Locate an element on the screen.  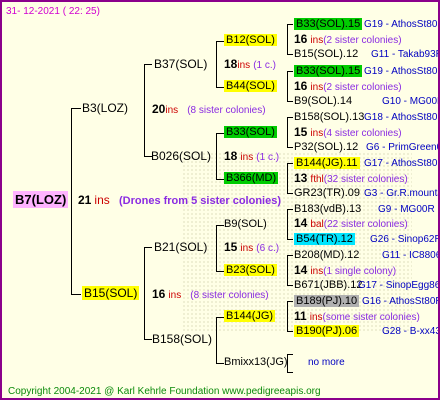
leaf-1a: B33(SOL).15 is located at coordinates (328, 24).